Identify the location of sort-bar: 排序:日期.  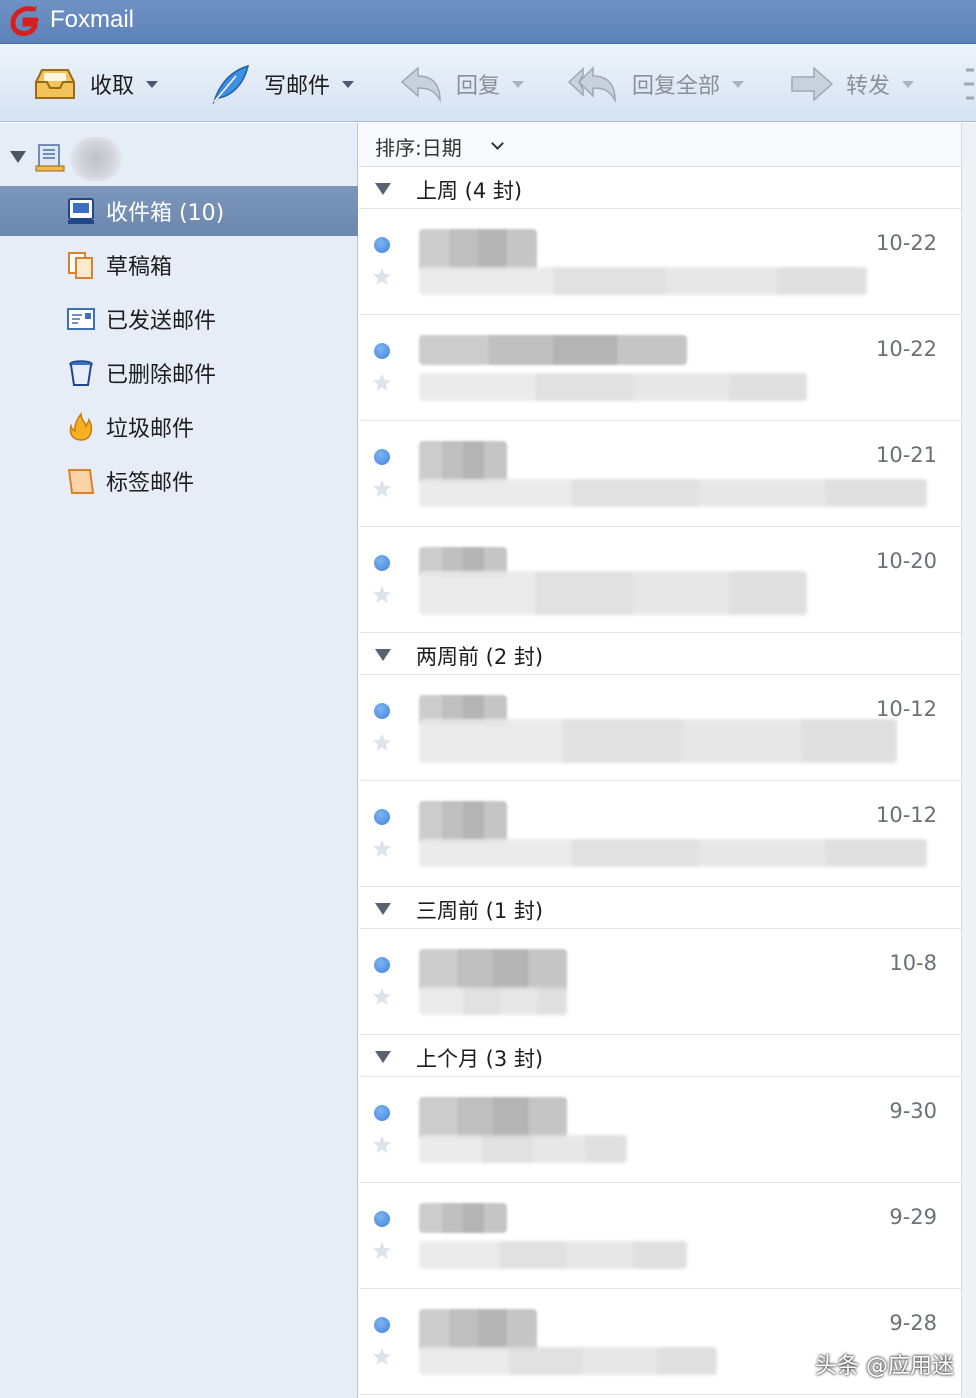
(660, 145).